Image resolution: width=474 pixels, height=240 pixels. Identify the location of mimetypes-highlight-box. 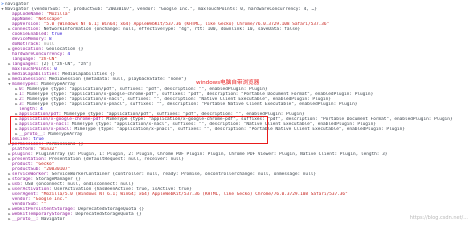
(139, 130).